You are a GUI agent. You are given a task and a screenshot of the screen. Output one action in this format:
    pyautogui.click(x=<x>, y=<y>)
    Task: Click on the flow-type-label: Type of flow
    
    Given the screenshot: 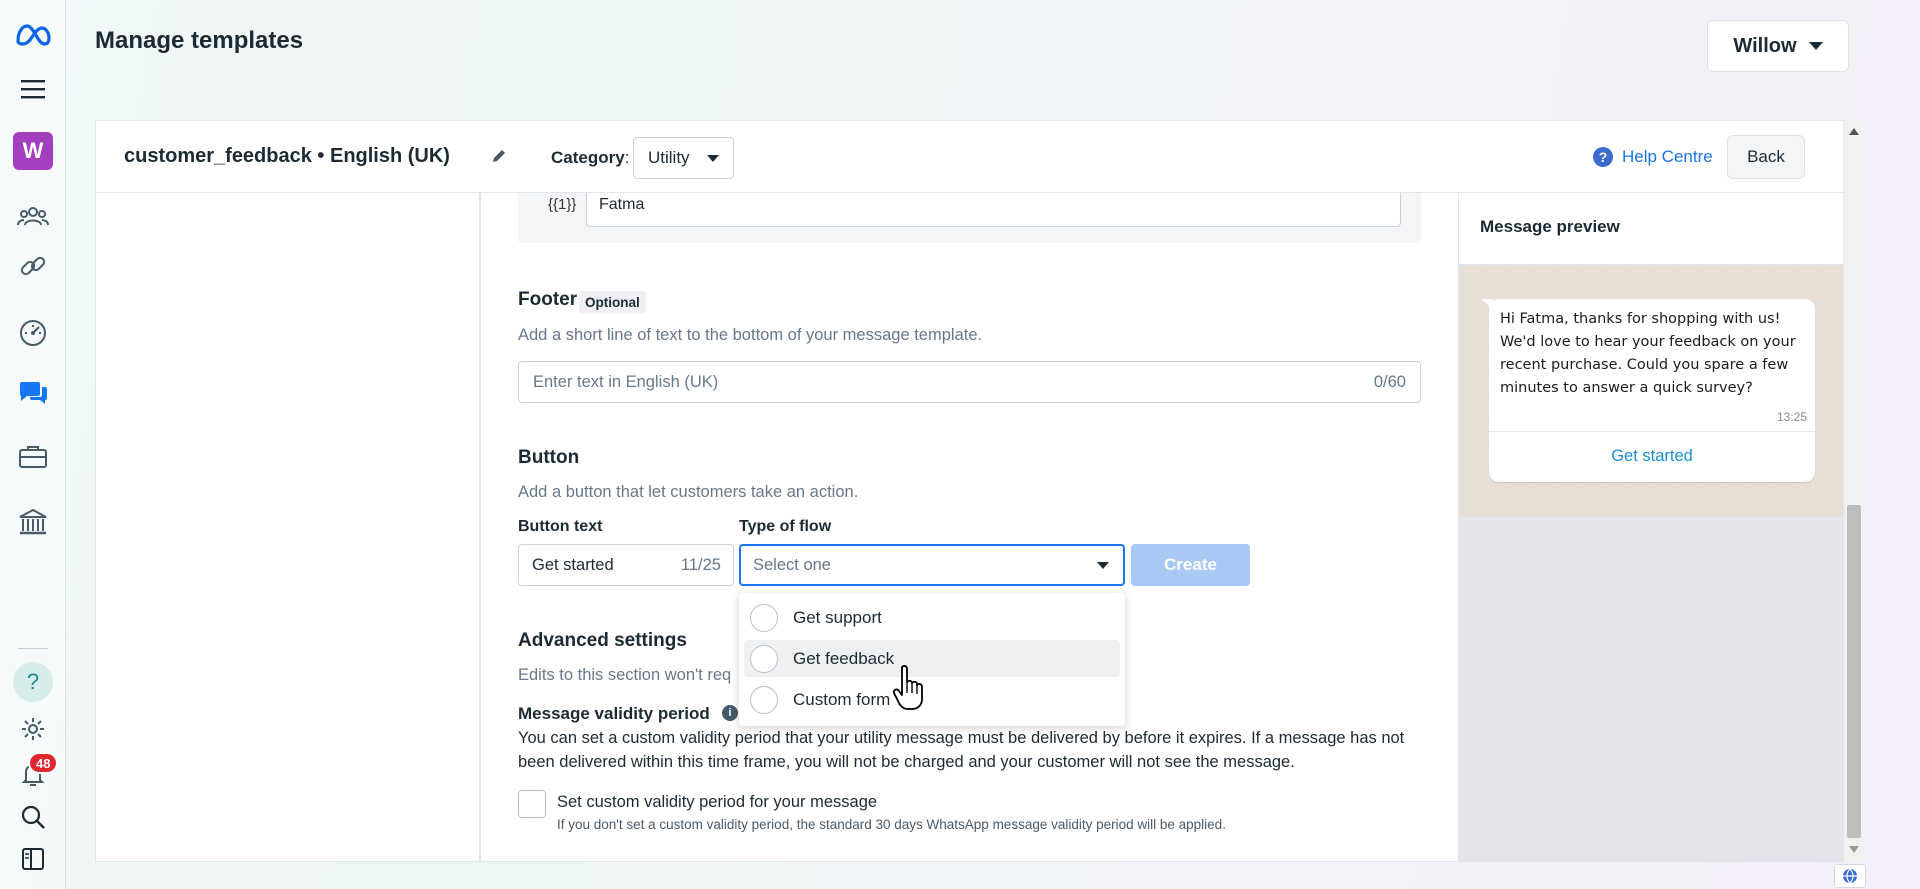 What is the action you would take?
    pyautogui.click(x=785, y=526)
    